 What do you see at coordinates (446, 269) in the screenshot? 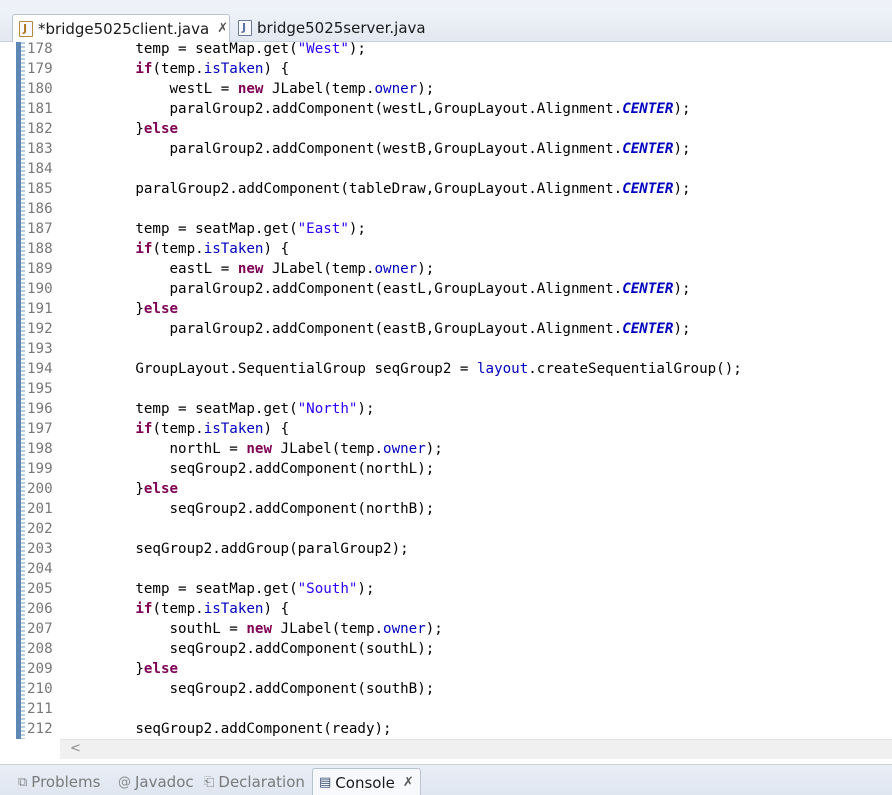
I see `code-line: 189 eastL = new JLabel(temp.owner);` at bounding box center [446, 269].